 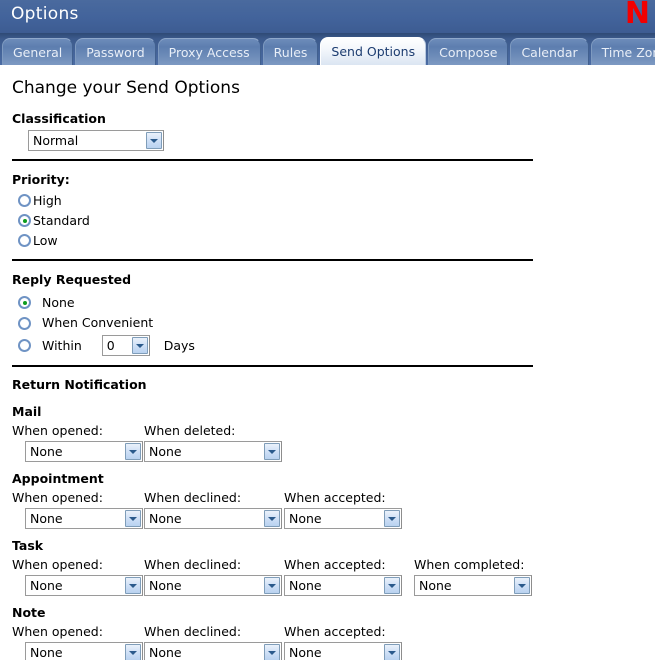 I want to click on tab-label: Send Options, so click(x=373, y=51).